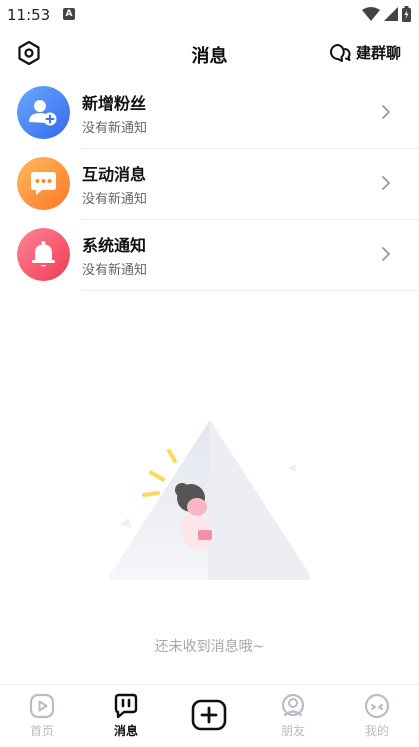  Describe the element at coordinates (125, 731) in the screenshot. I see `nav-label: 消息` at that location.